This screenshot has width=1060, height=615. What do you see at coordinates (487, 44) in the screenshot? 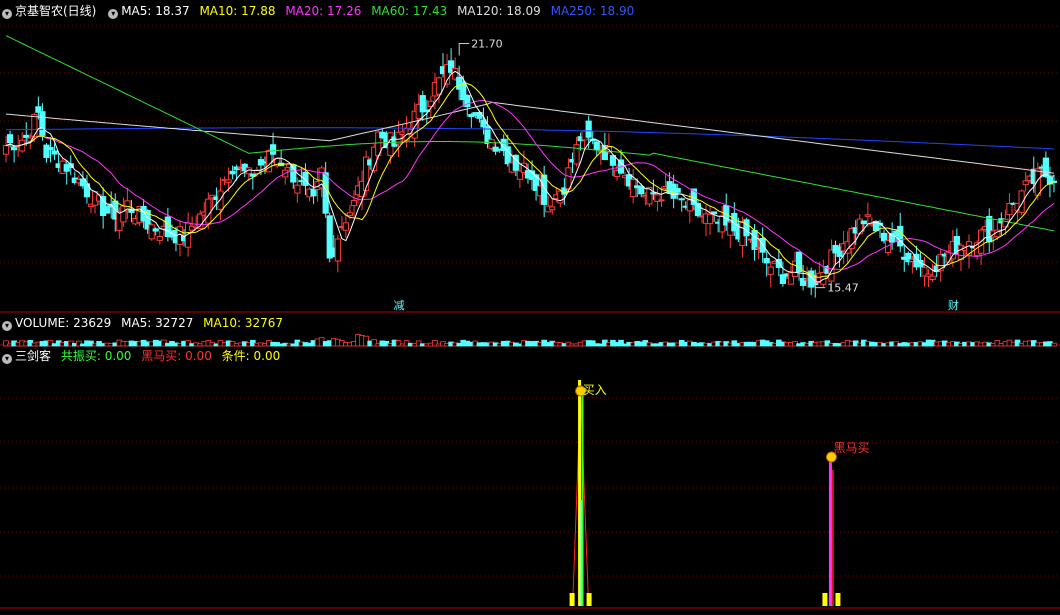
I see `high-price-label: 21.70` at bounding box center [487, 44].